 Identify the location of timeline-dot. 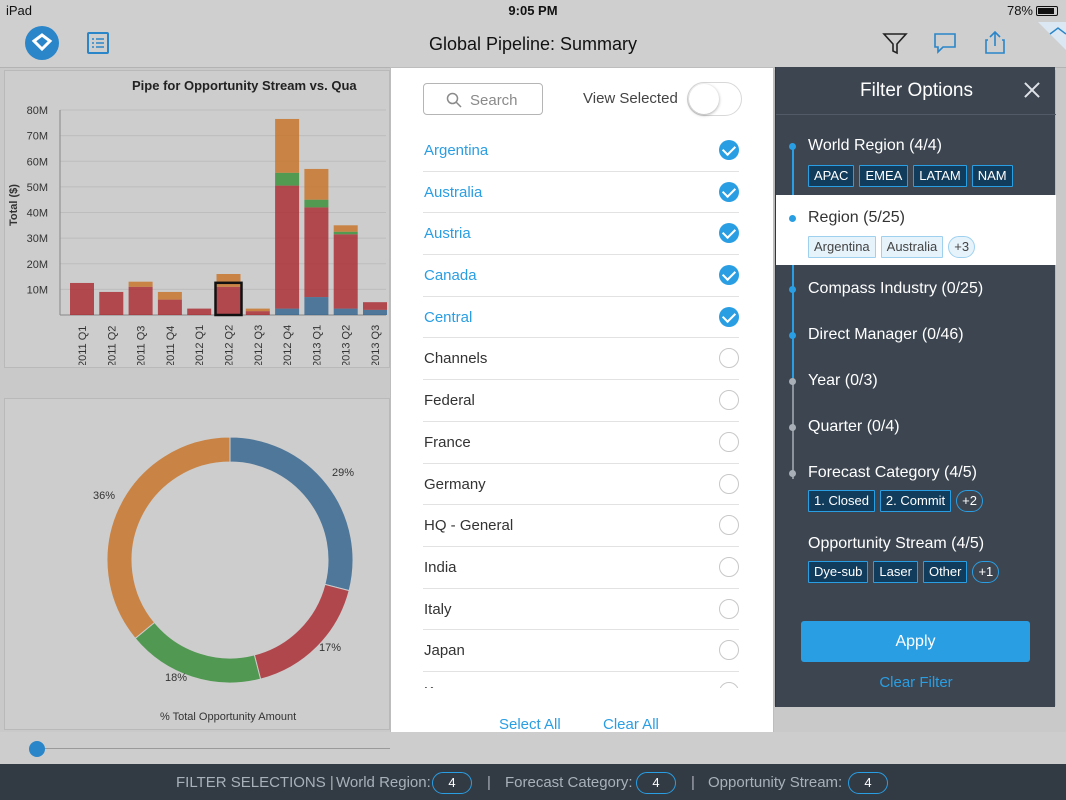
(792, 218).